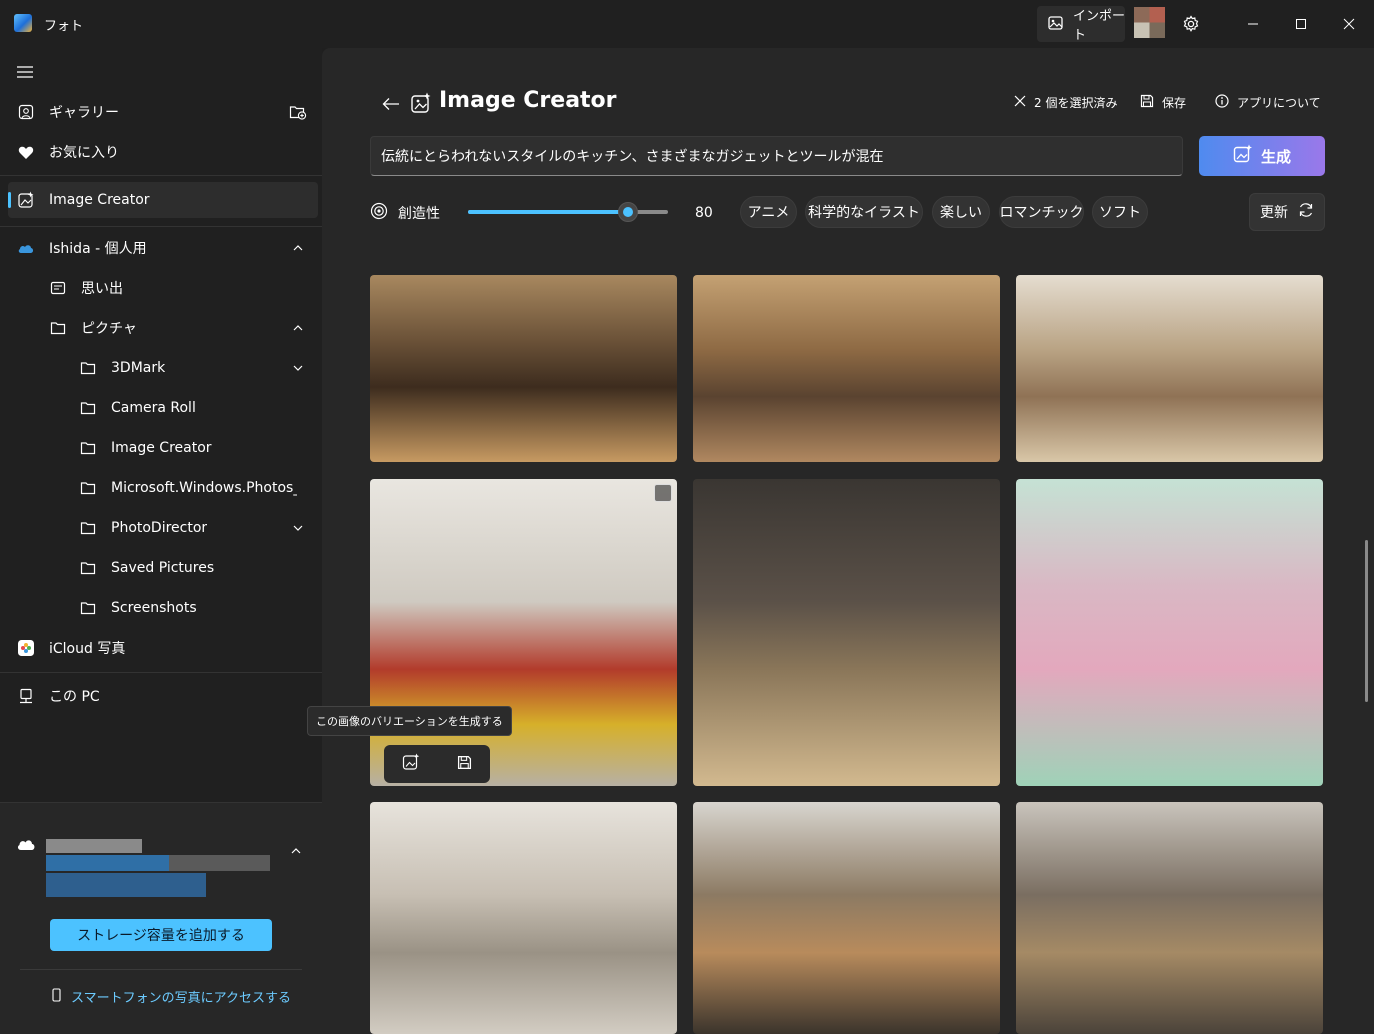 The width and height of the screenshot is (1374, 1034). I want to click on sidebar-item-photodirector: PhotoDirector, so click(163, 528).